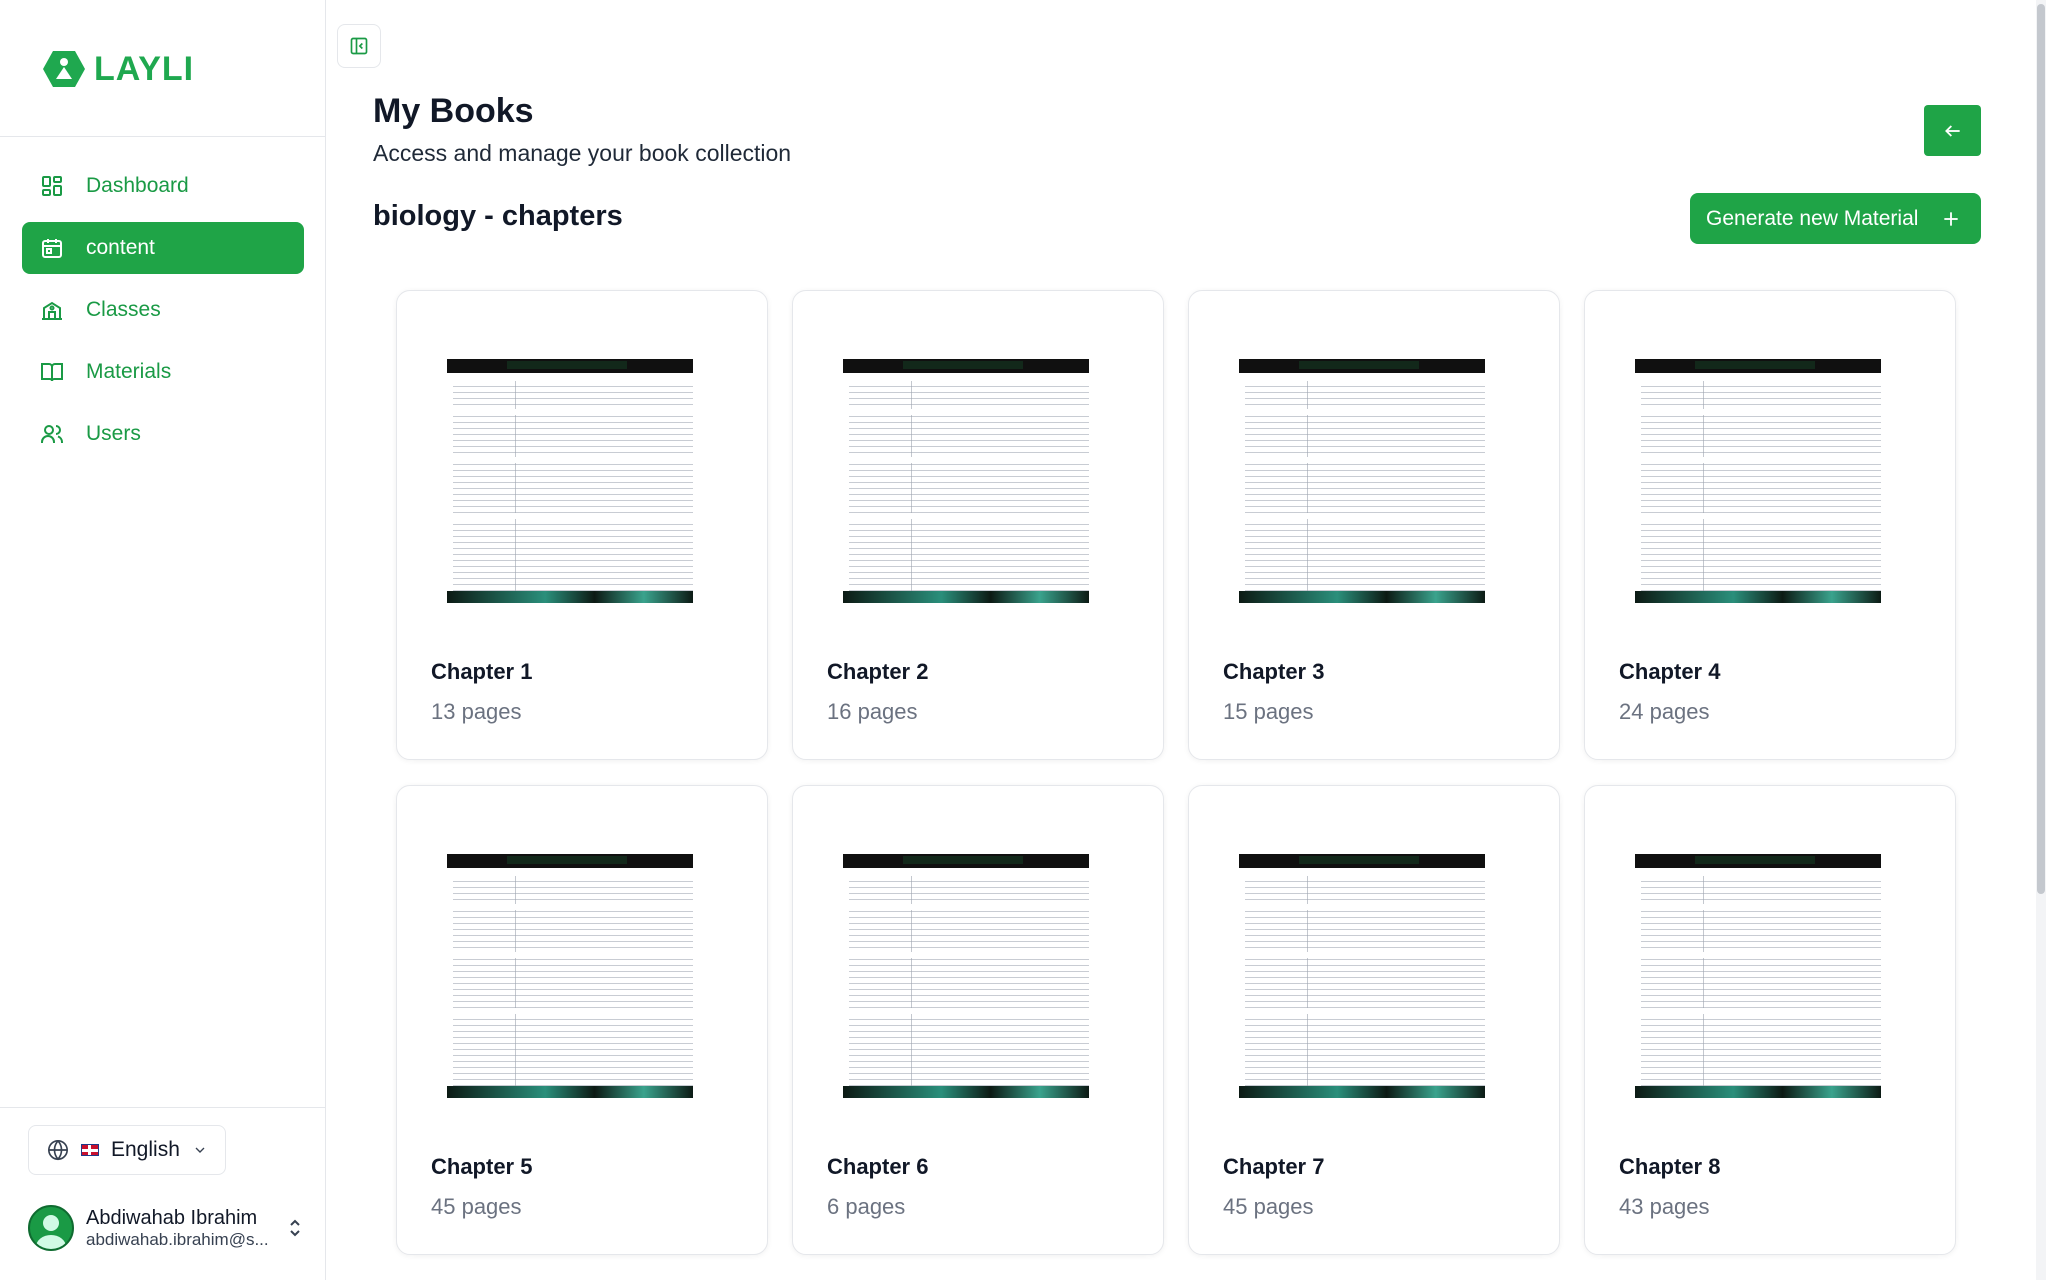  Describe the element at coordinates (52, 186) in the screenshot. I see `dashboard-icon` at that location.